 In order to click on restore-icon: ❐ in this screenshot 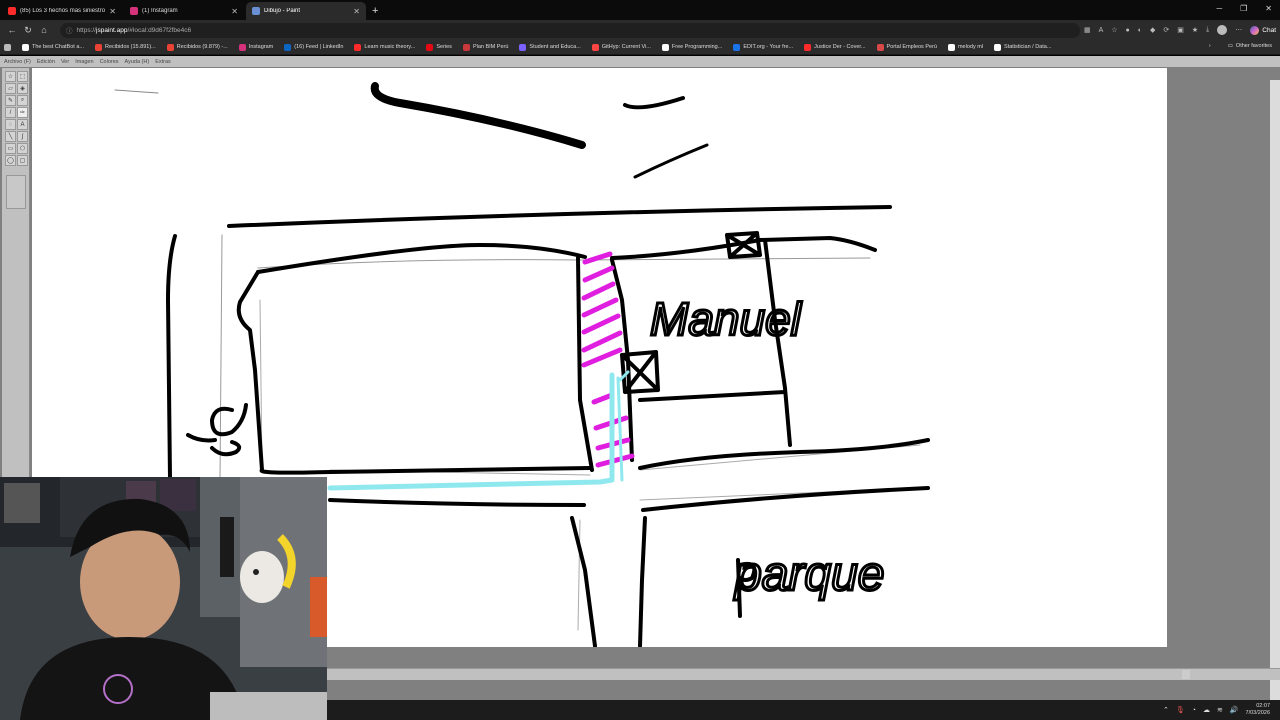, I will do `click(1243, 8)`.